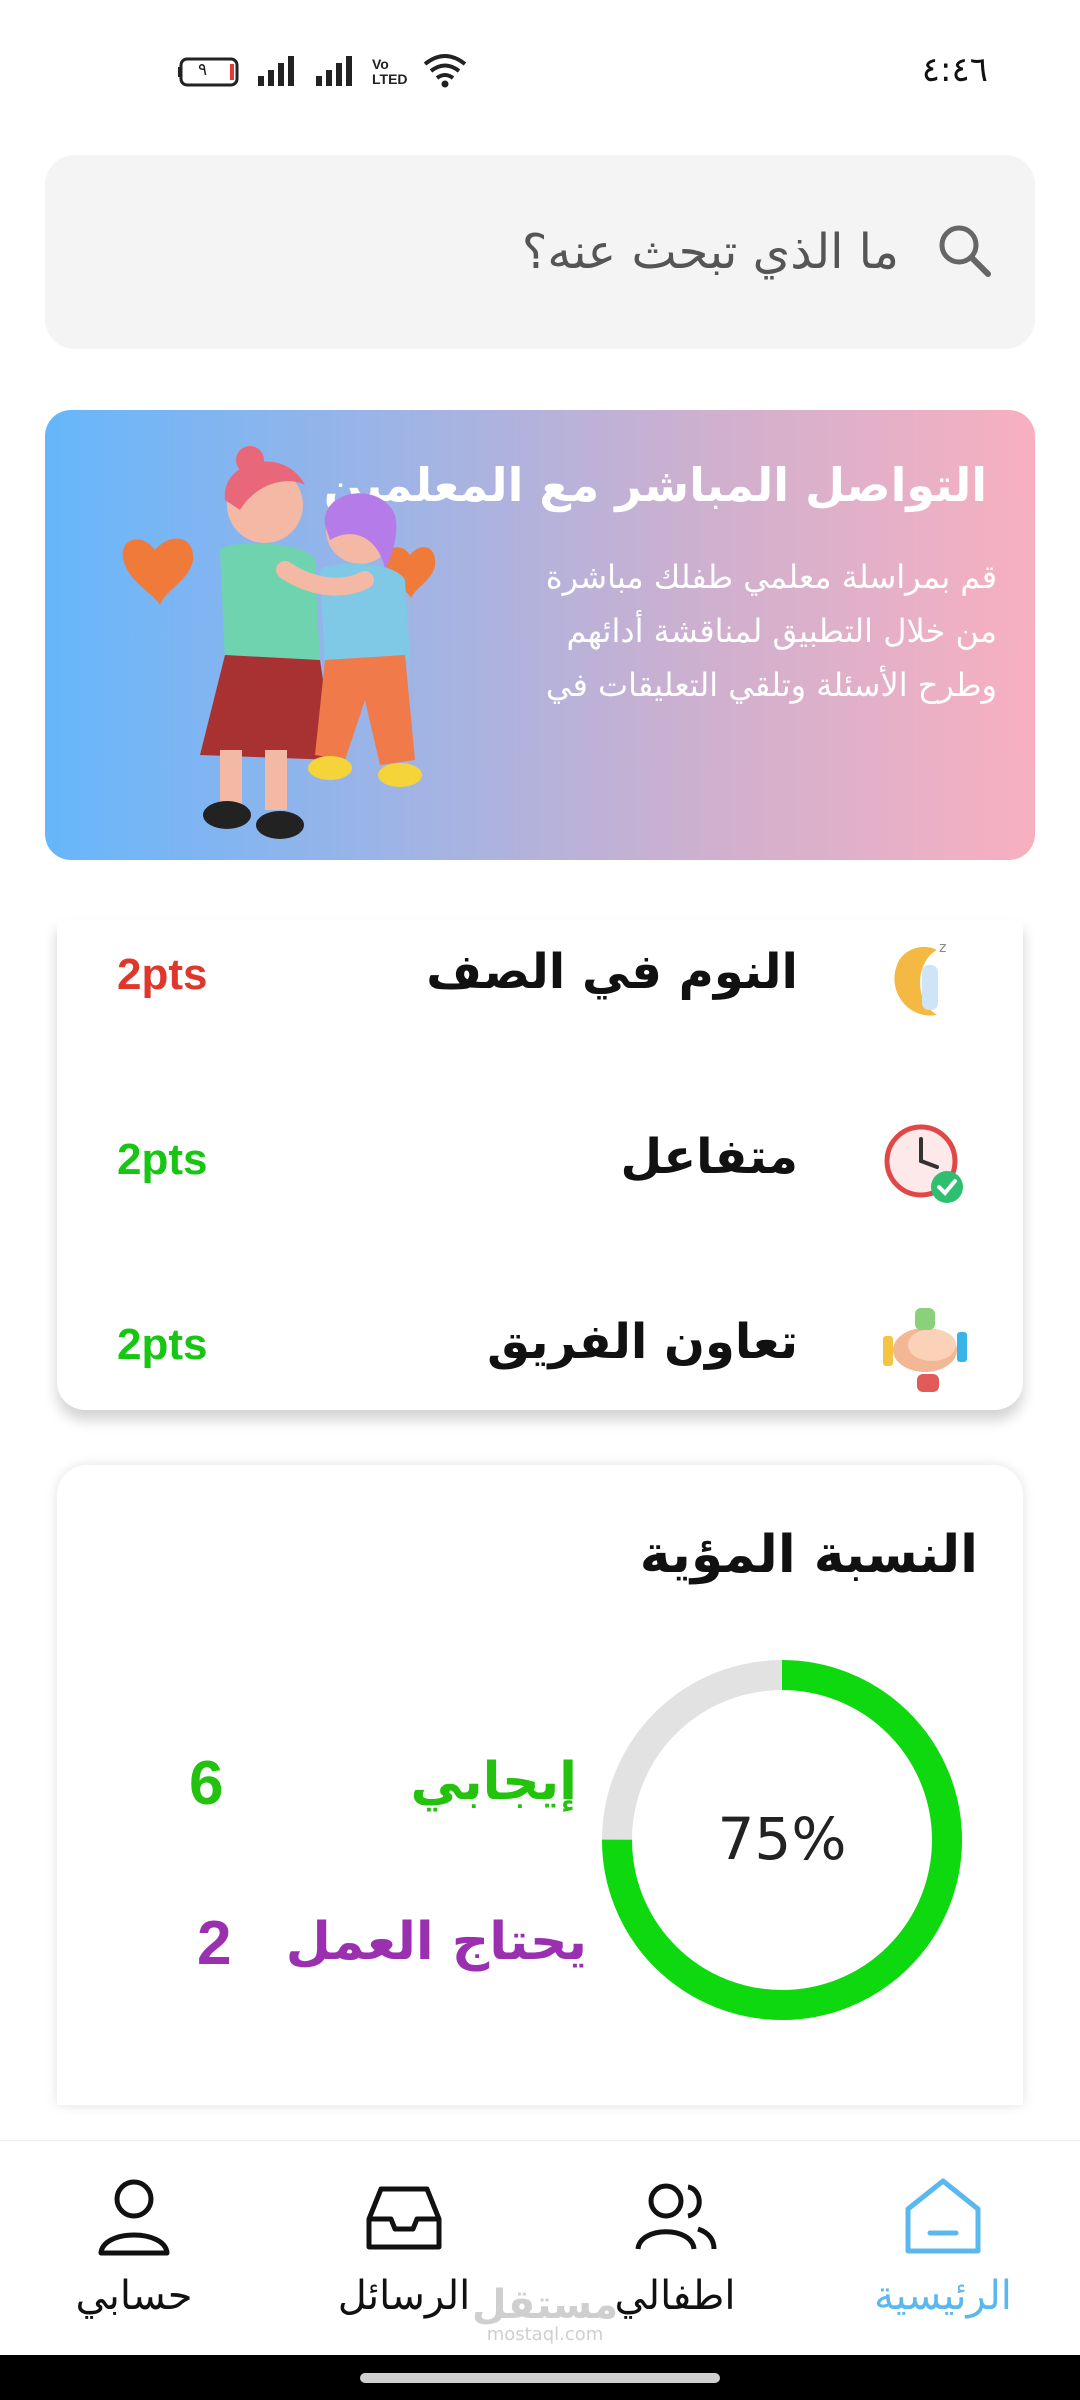 The height and width of the screenshot is (2400, 1080). Describe the element at coordinates (134, 2217) in the screenshot. I see `profile-icon` at that location.